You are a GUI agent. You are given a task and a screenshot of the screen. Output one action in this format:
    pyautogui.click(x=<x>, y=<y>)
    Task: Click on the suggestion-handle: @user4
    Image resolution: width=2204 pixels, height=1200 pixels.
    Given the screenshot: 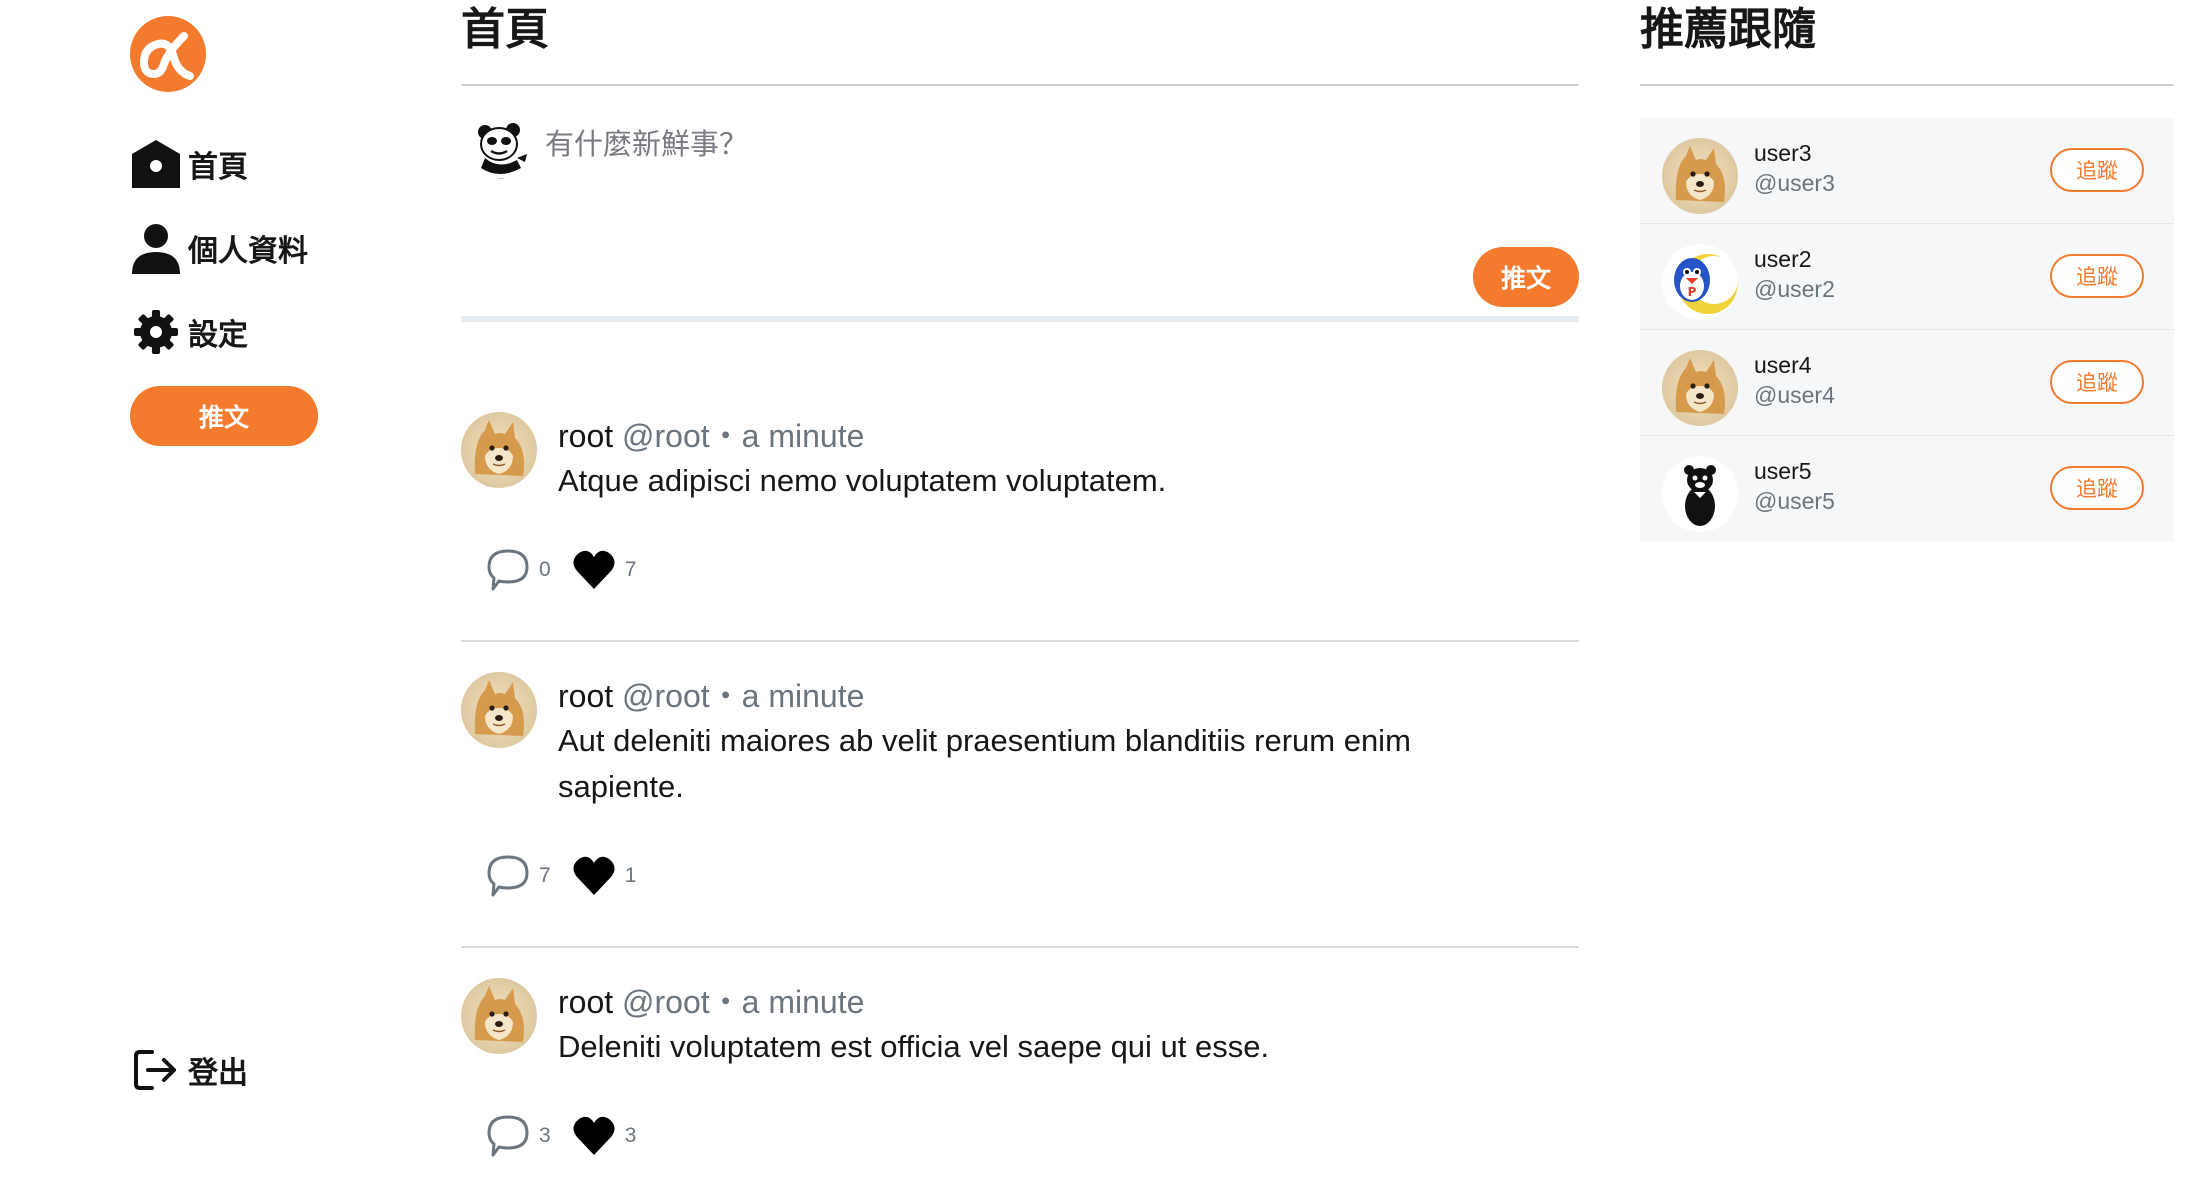 What is the action you would take?
    pyautogui.click(x=1794, y=395)
    